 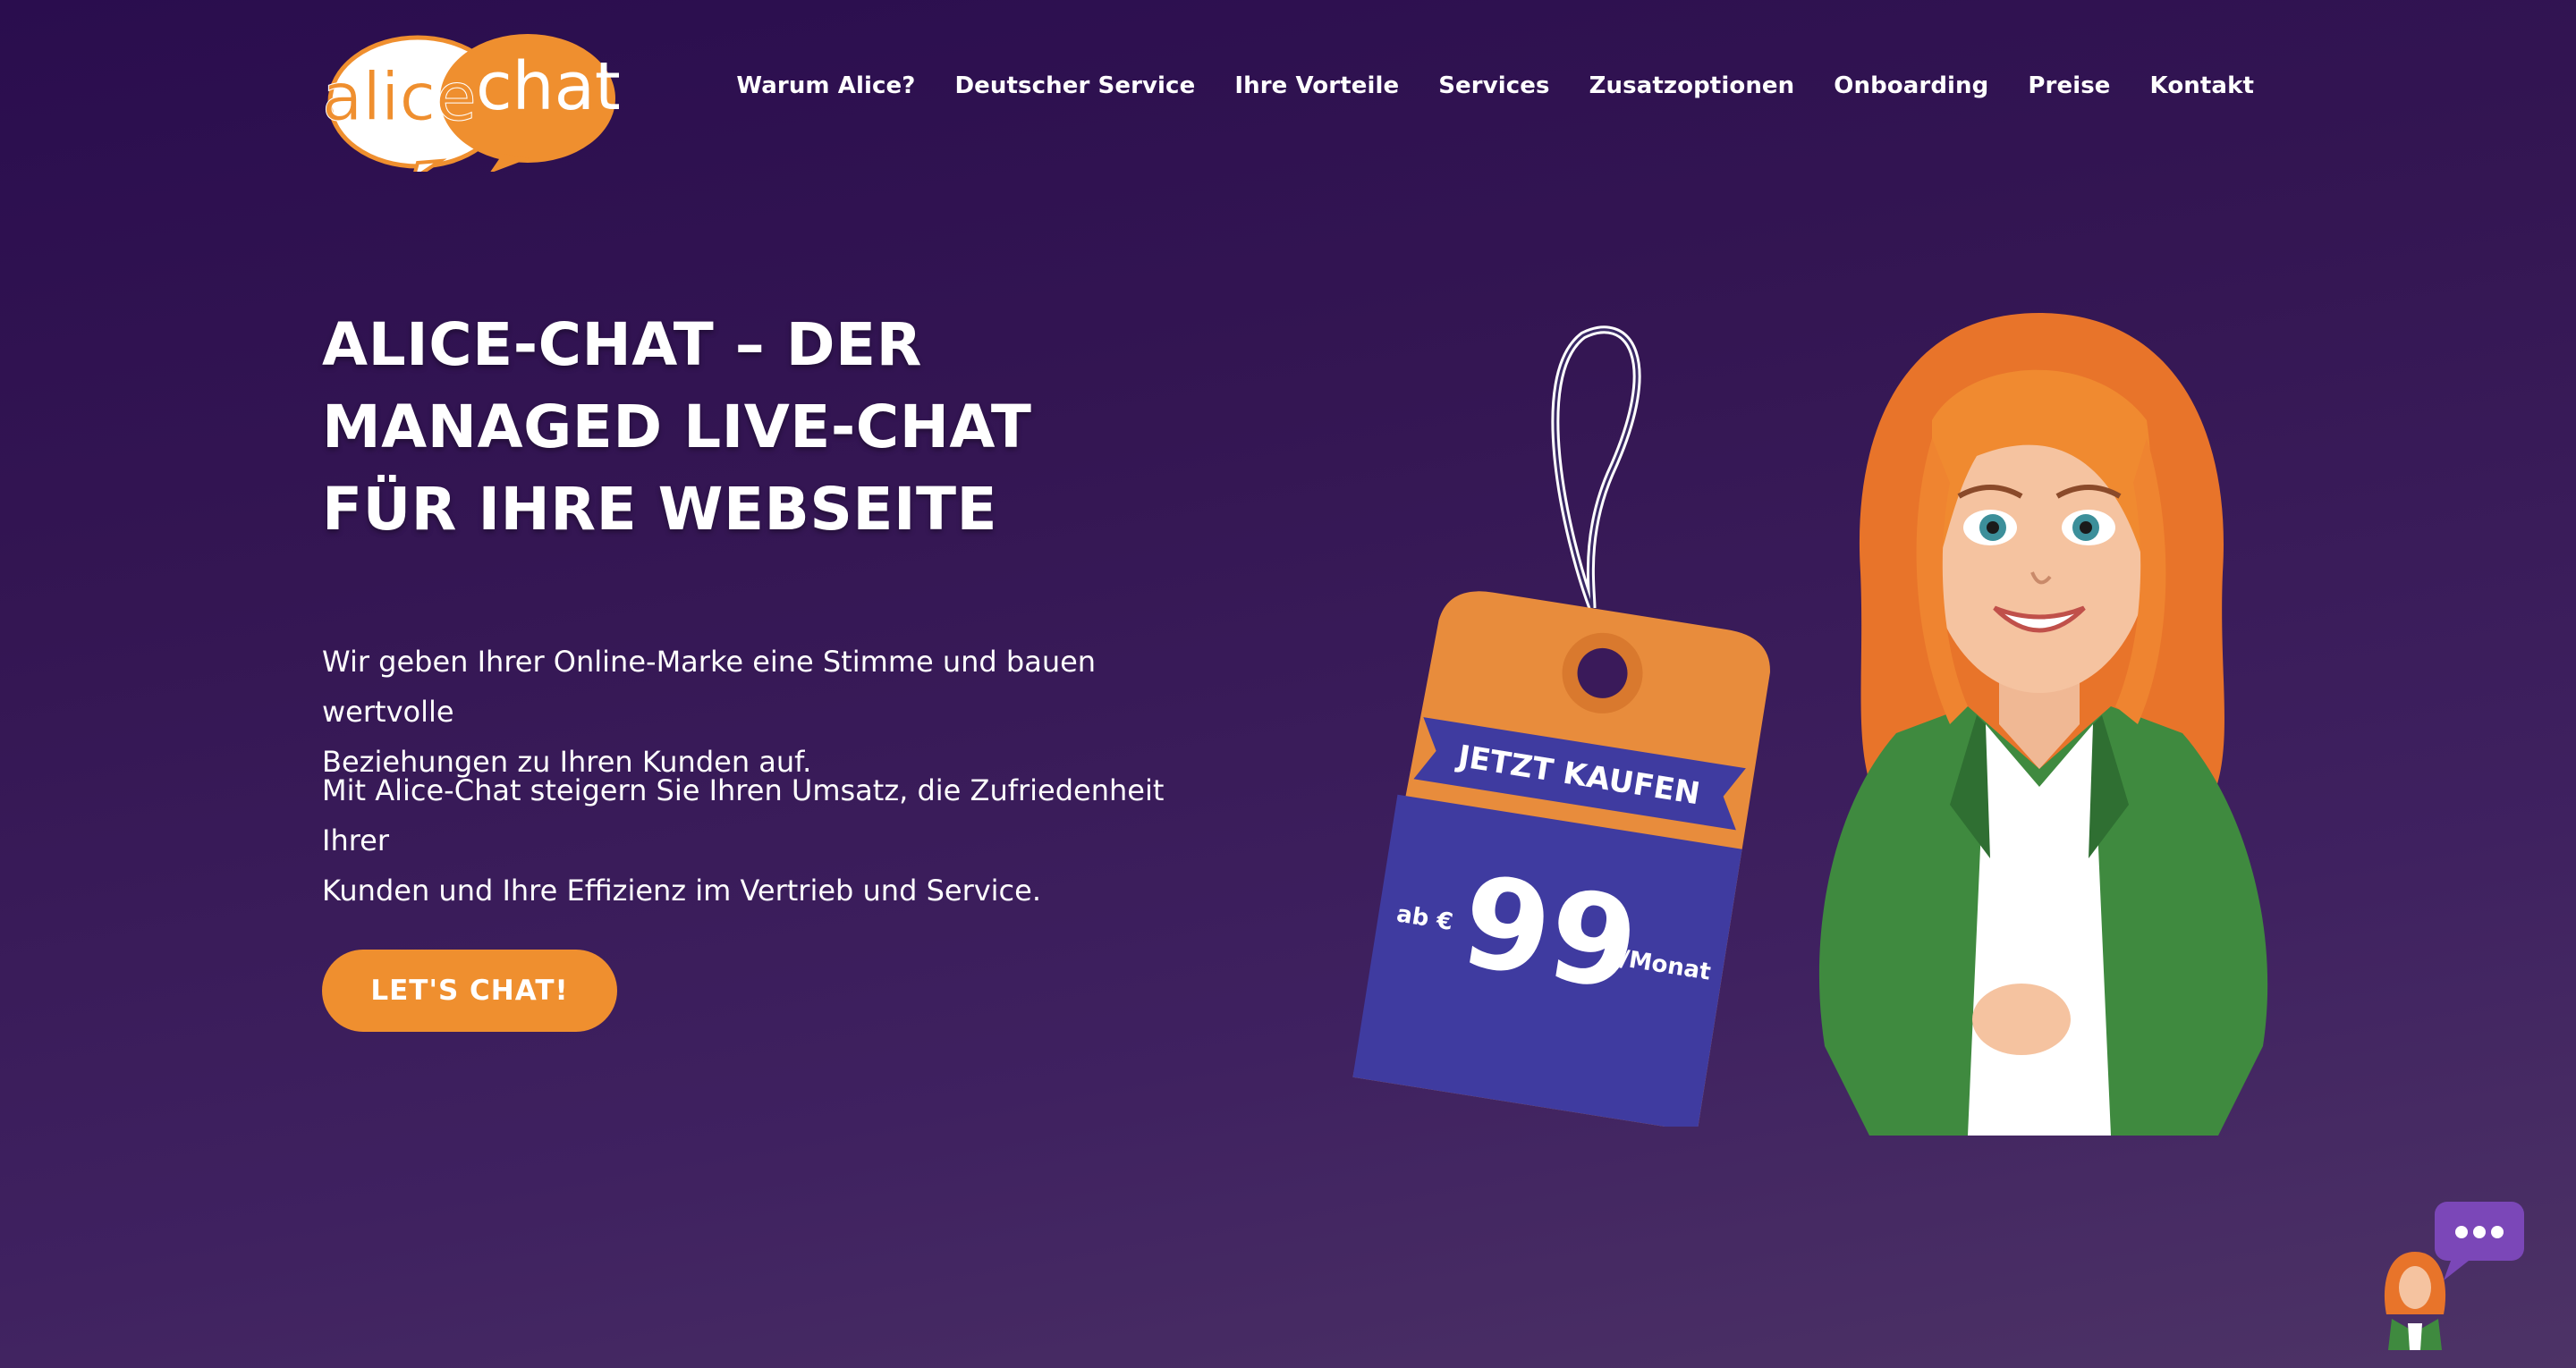 What do you see at coordinates (1074, 86) in the screenshot?
I see `nav-deutscher-service: Deutscher Service` at bounding box center [1074, 86].